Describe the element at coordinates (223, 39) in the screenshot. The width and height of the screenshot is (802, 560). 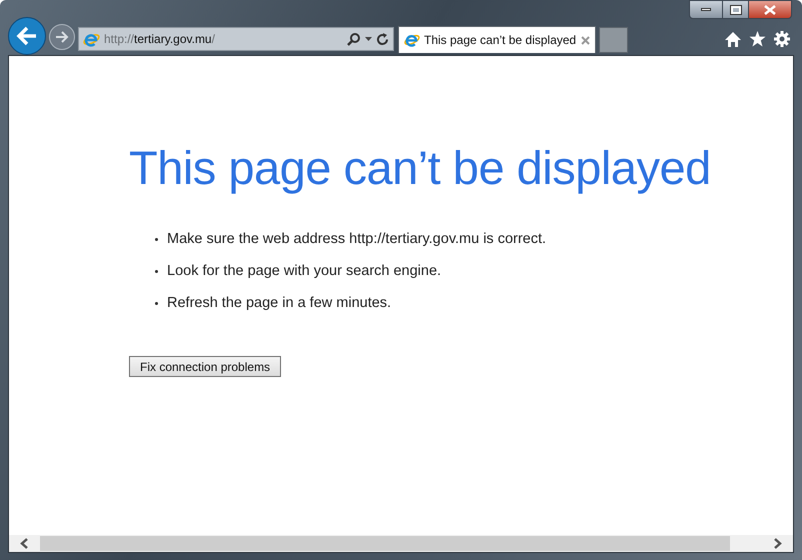
I see `url-text: http://tertiary.gov.mu/` at that location.